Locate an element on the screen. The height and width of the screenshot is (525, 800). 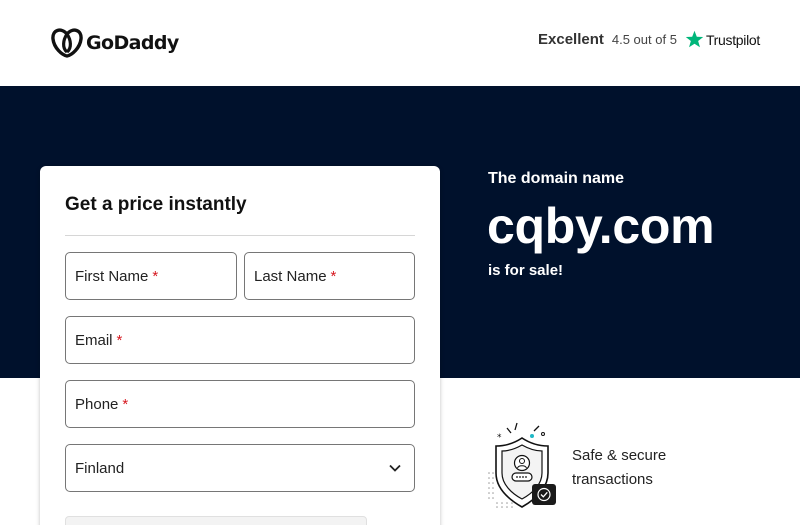
safe-line-1: Safe & secure is located at coordinates (619, 455).